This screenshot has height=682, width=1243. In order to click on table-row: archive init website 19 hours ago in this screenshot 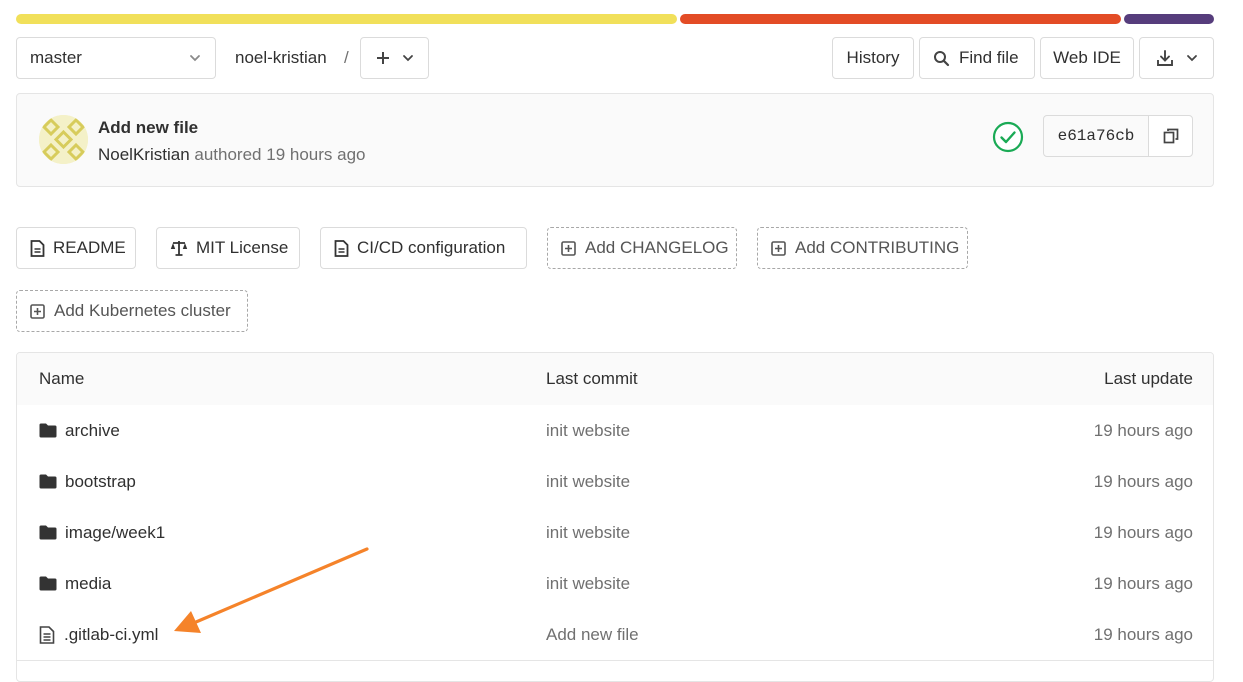, I will do `click(615, 431)`.